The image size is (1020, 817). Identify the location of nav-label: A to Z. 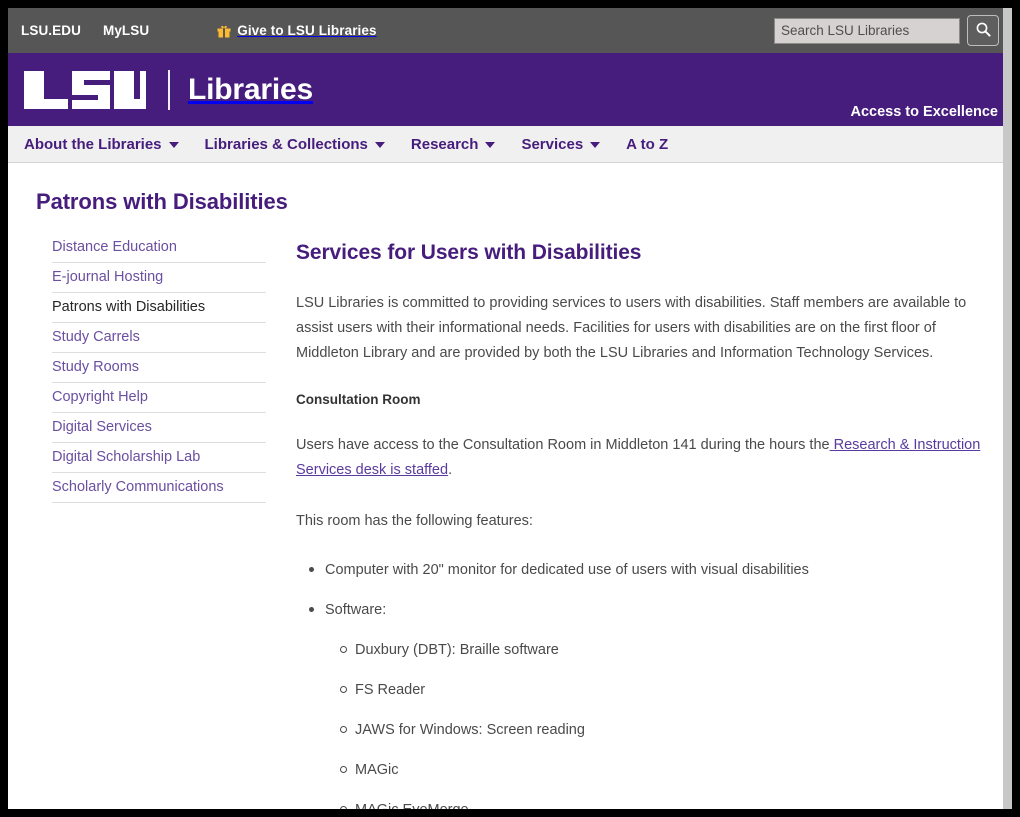
(647, 144).